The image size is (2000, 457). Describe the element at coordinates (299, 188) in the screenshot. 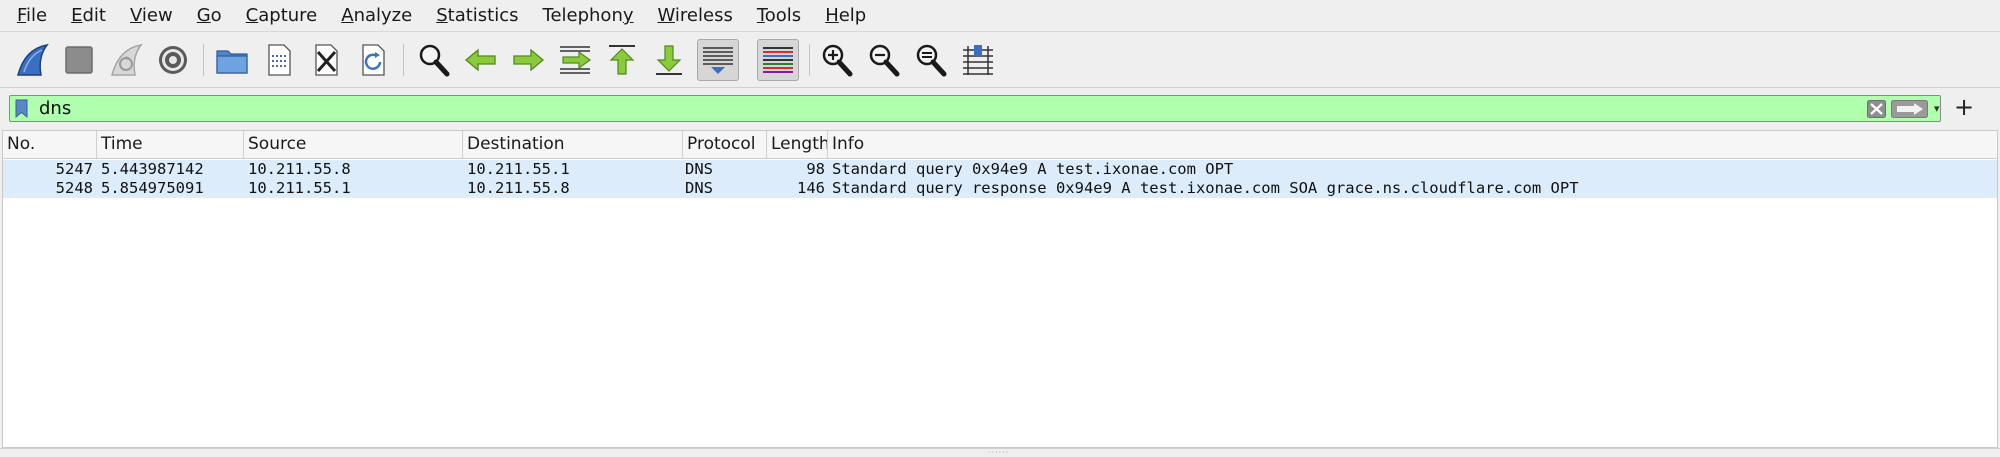

I see `cell-source: 10.211.55.1` at that location.